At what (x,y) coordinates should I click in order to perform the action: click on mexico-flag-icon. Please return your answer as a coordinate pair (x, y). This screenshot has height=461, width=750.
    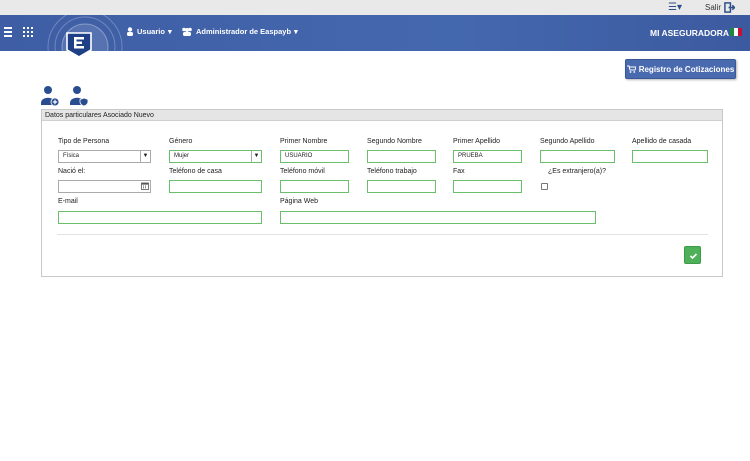
    Looking at the image, I should click on (736, 32).